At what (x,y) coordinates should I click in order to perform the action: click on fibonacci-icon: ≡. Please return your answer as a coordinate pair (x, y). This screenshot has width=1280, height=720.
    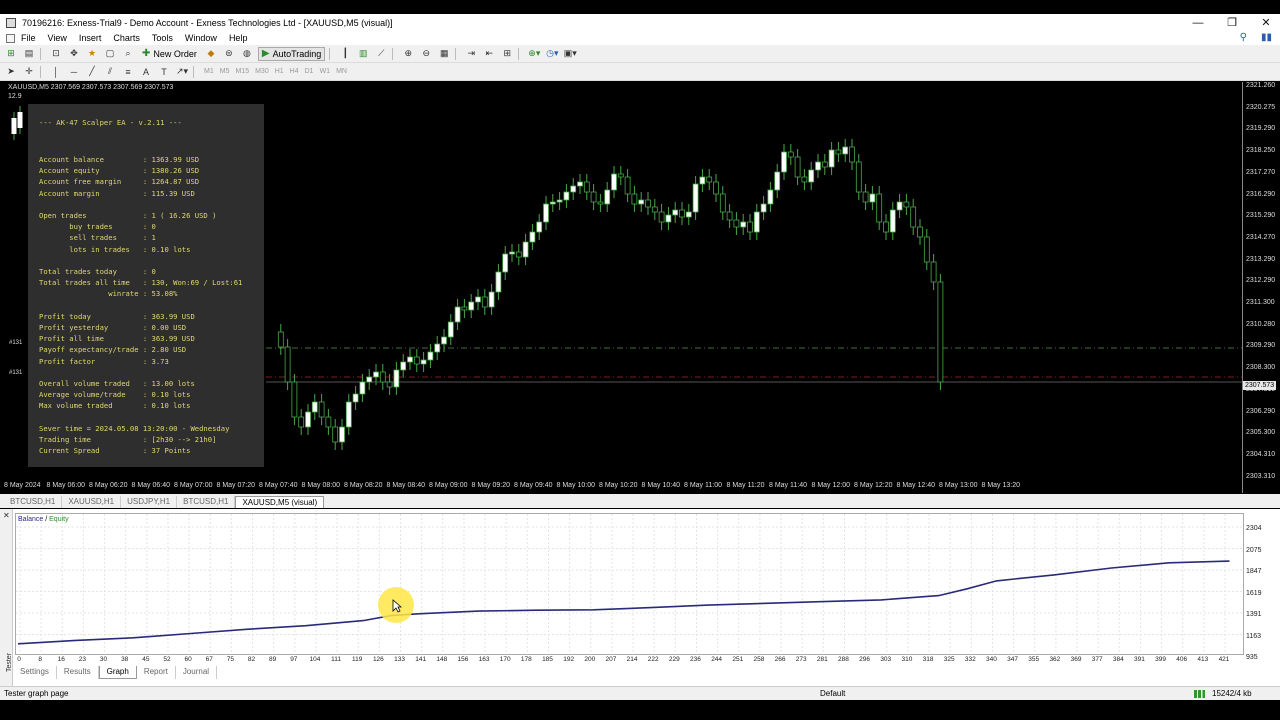
    Looking at the image, I should click on (128, 72).